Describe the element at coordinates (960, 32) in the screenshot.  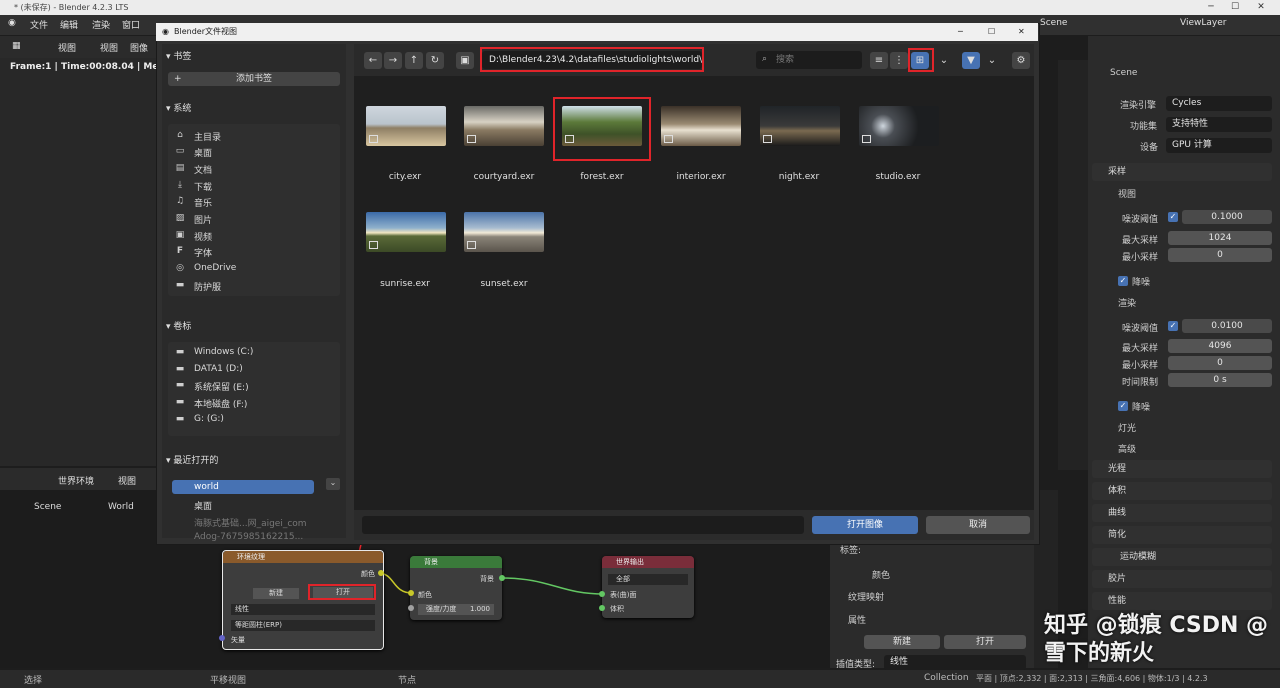
I see `dialog-minimize-icon: ─` at that location.